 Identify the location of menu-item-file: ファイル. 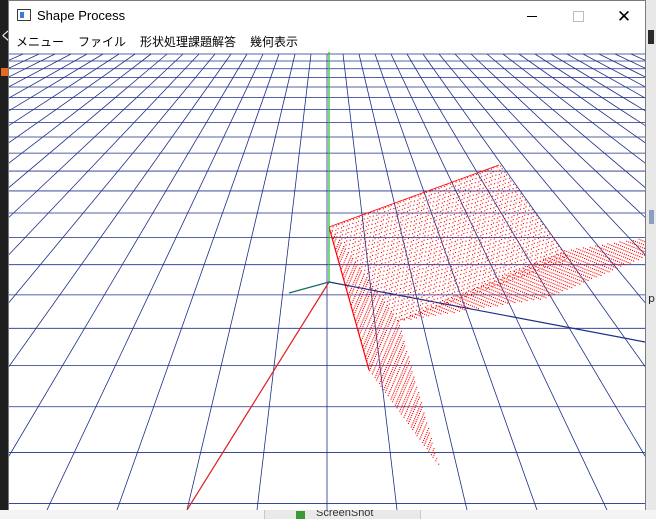
(102, 42).